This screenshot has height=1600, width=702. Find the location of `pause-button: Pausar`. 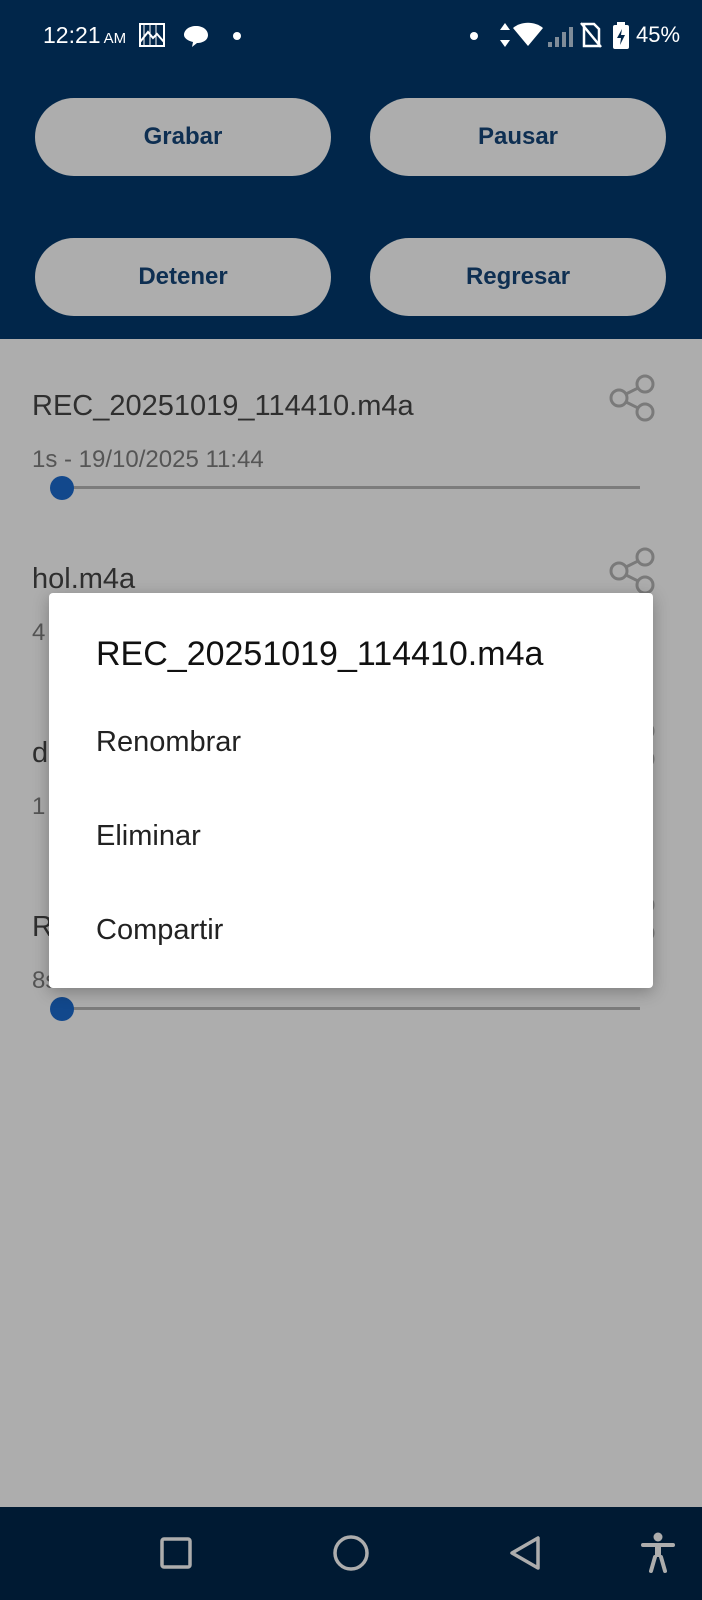

pause-button: Pausar is located at coordinates (518, 137).